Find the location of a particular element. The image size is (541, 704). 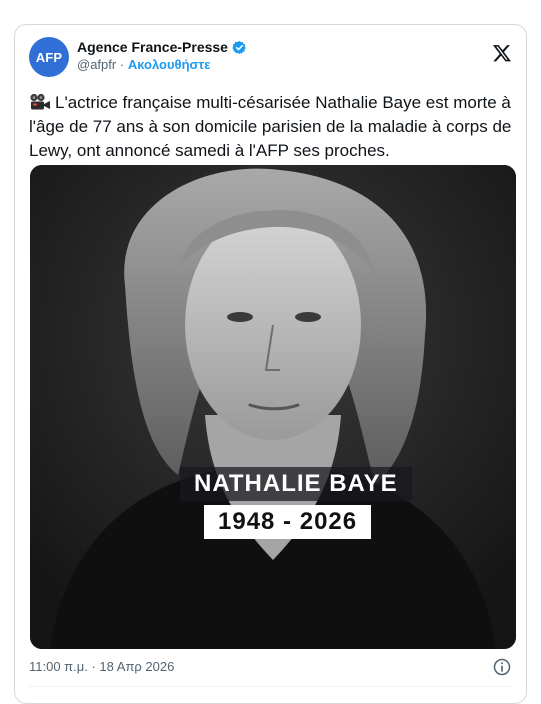

movie-camera-icon is located at coordinates (40, 101).